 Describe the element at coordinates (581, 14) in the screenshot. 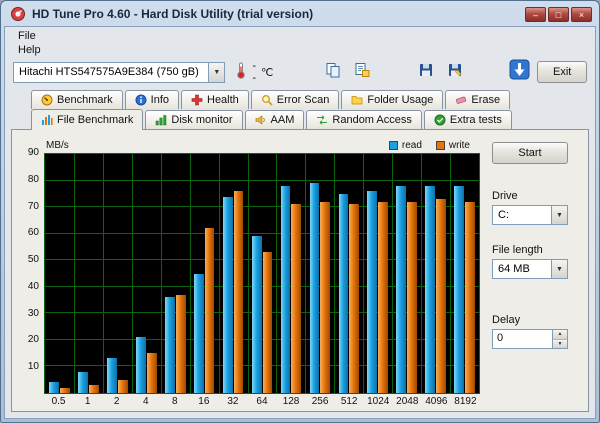

I see `close-button: ×` at that location.